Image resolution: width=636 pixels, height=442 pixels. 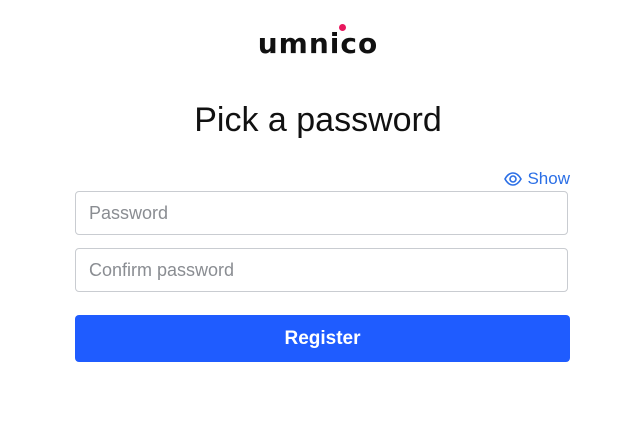 I want to click on show-toggle-label: Show, so click(x=548, y=178).